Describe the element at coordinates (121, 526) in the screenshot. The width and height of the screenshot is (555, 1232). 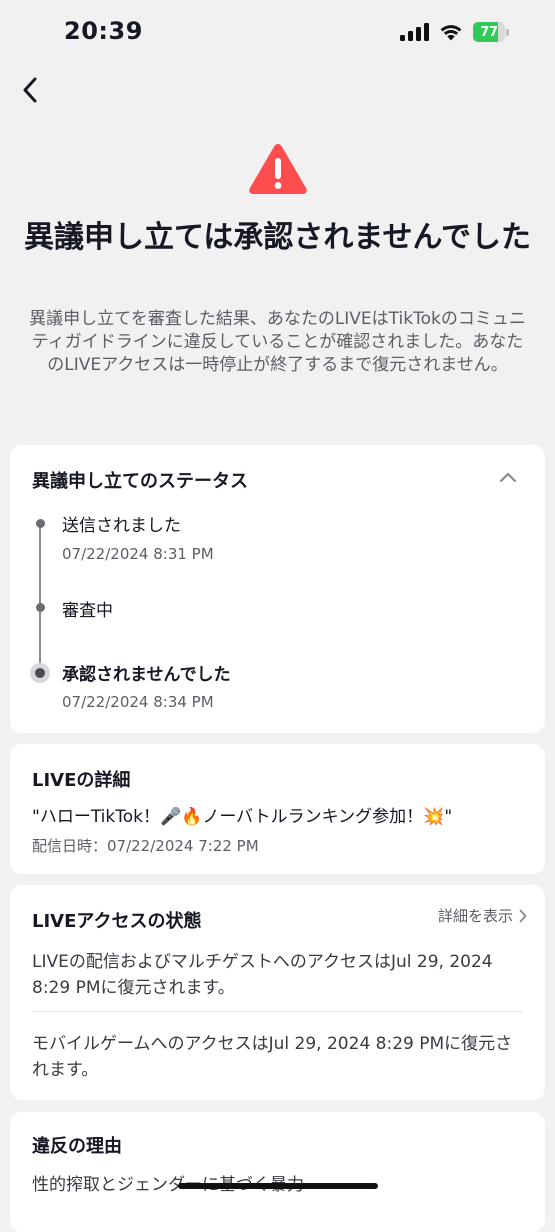
I see `step-label: 送信されました` at that location.